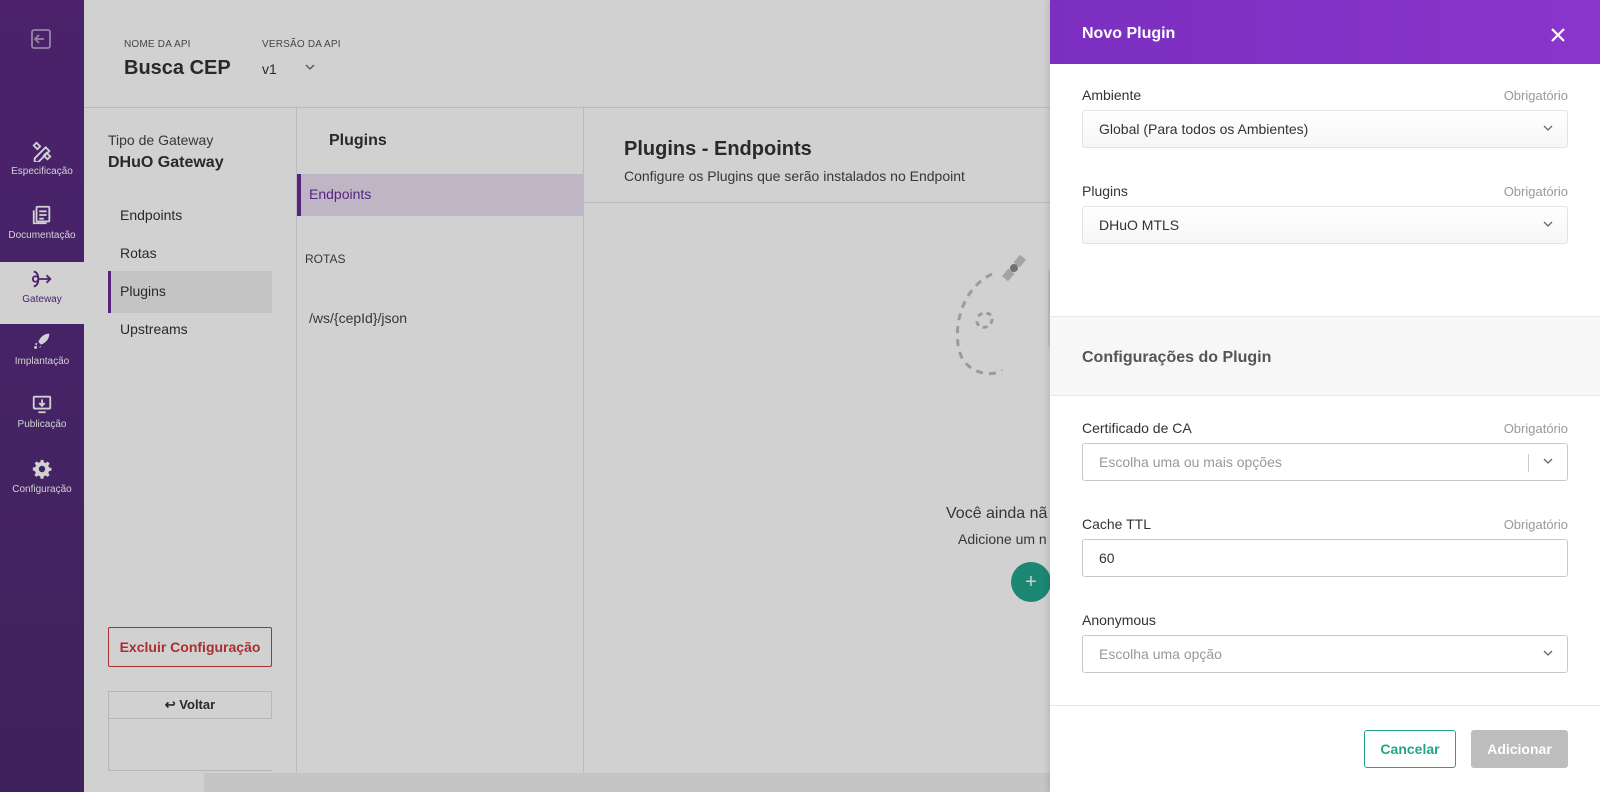  I want to click on drawer-title: Novo Plugin, so click(1129, 33).